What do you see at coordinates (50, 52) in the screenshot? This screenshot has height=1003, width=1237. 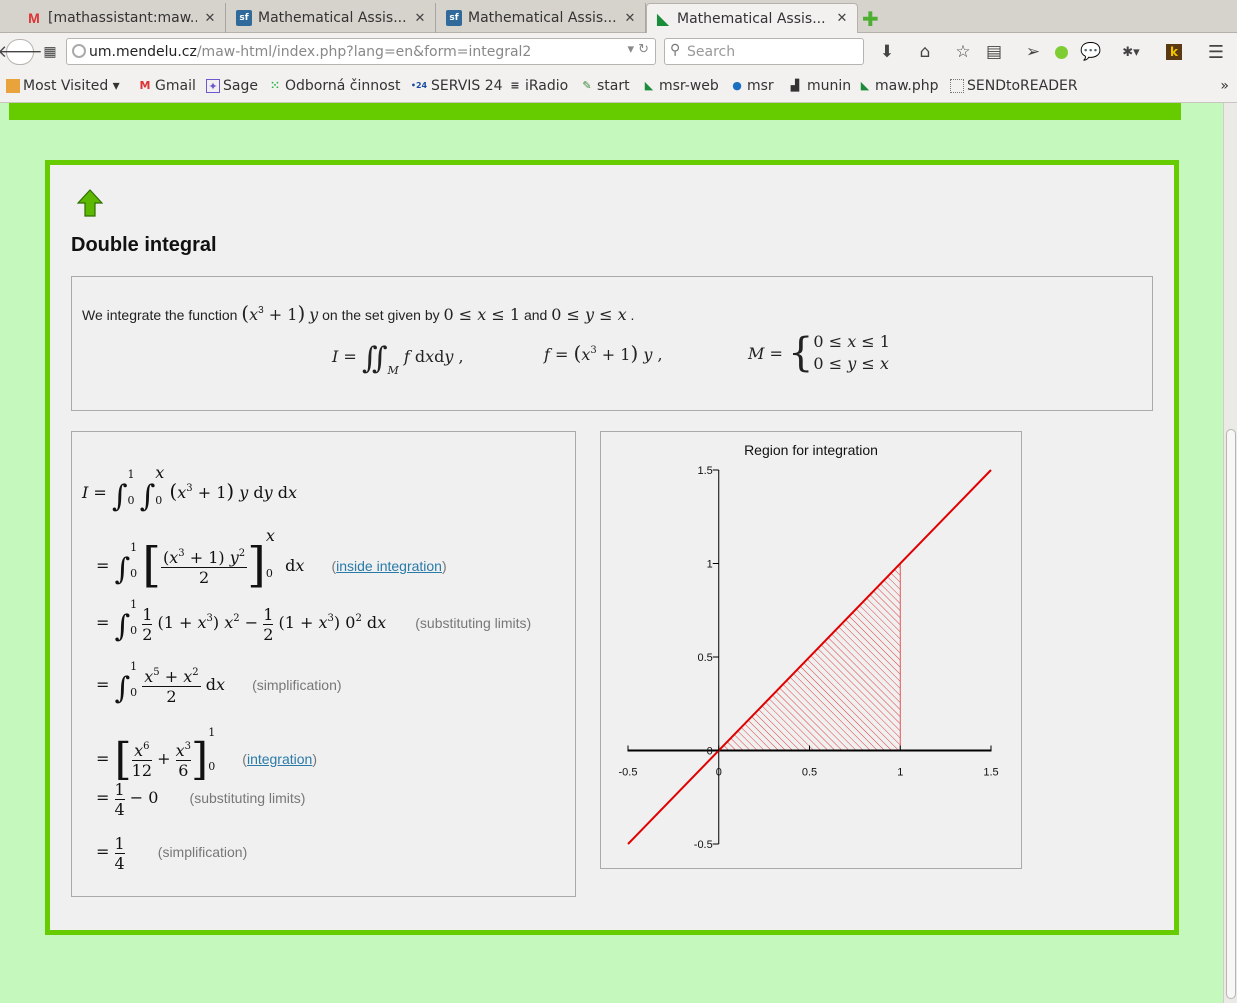 I see `page-menu-icon: ▦` at bounding box center [50, 52].